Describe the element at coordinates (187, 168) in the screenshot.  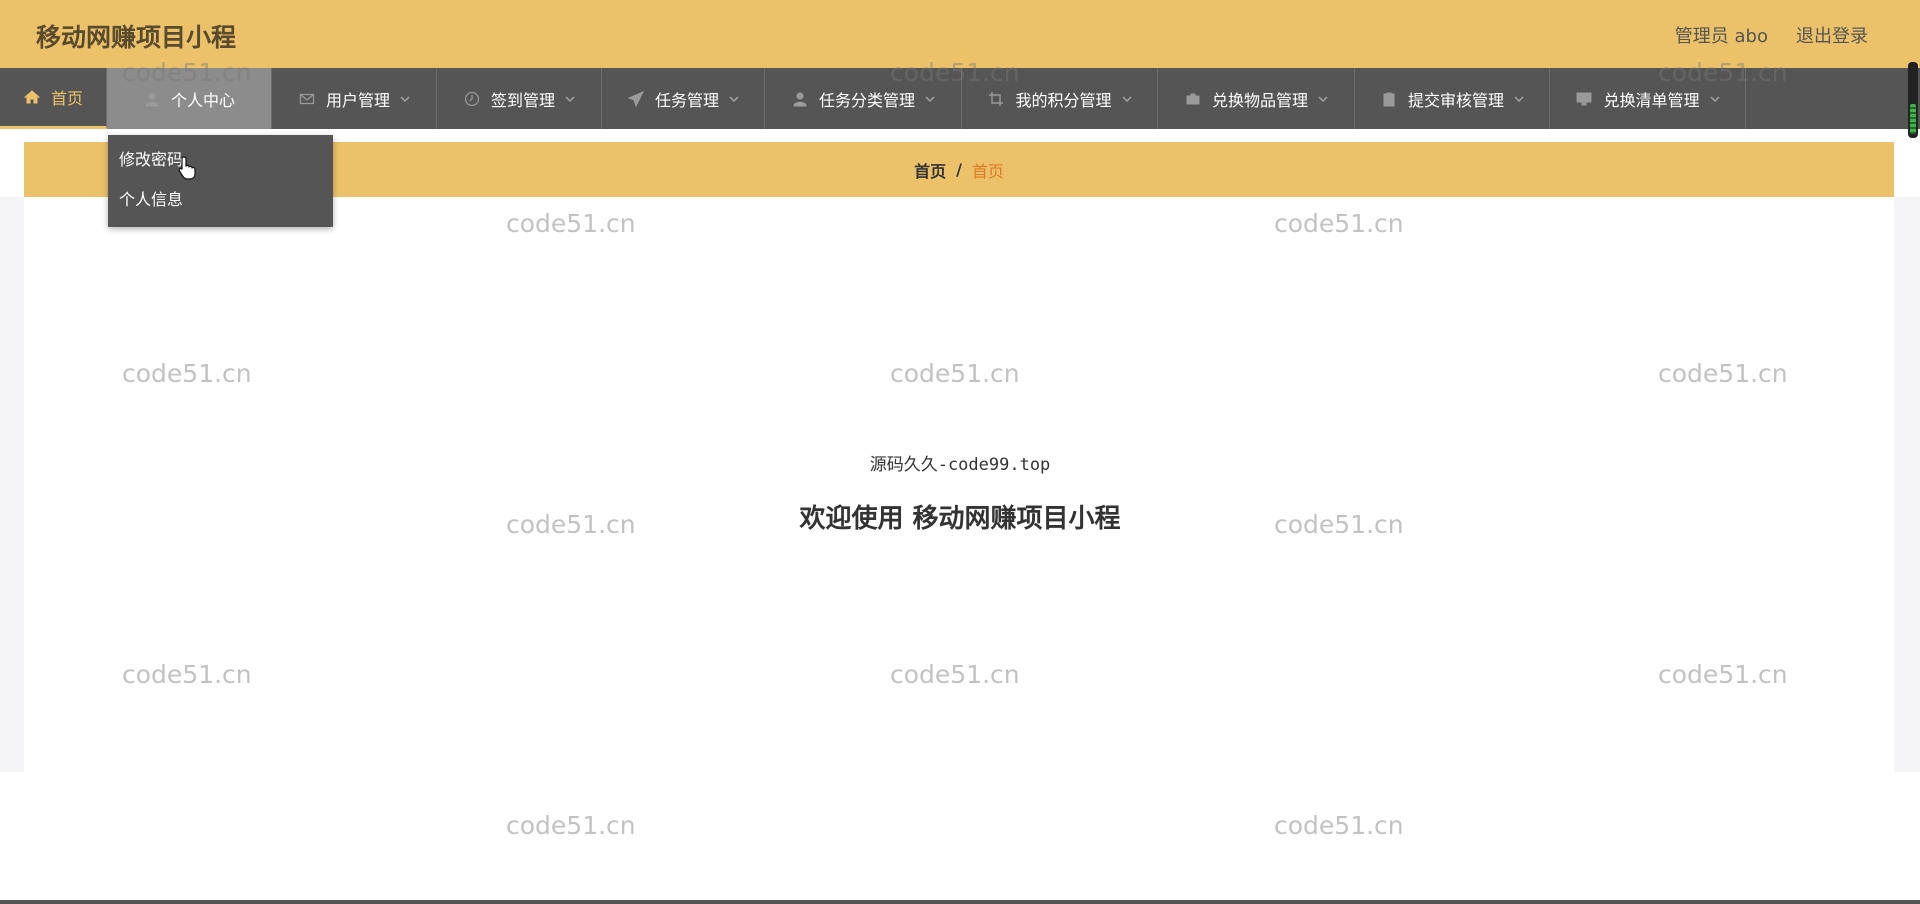
I see `hand-pointer-icon` at that location.